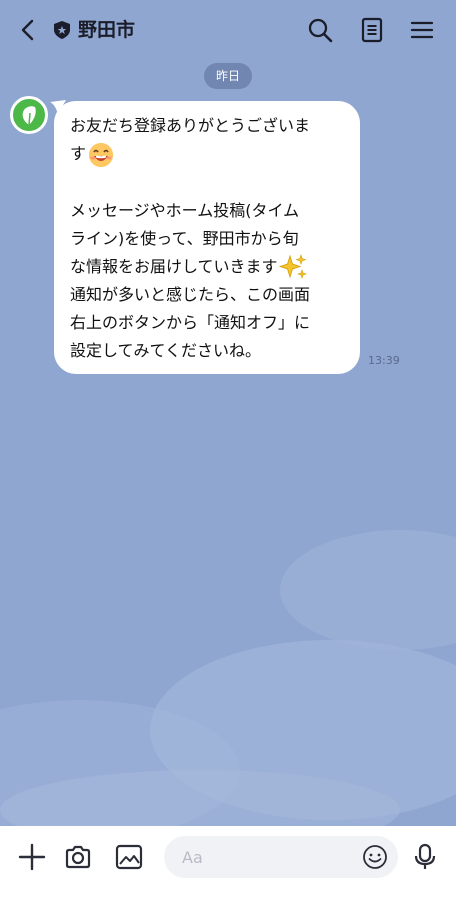 The image size is (456, 900). Describe the element at coordinates (129, 857) in the screenshot. I see `image-icon` at that location.